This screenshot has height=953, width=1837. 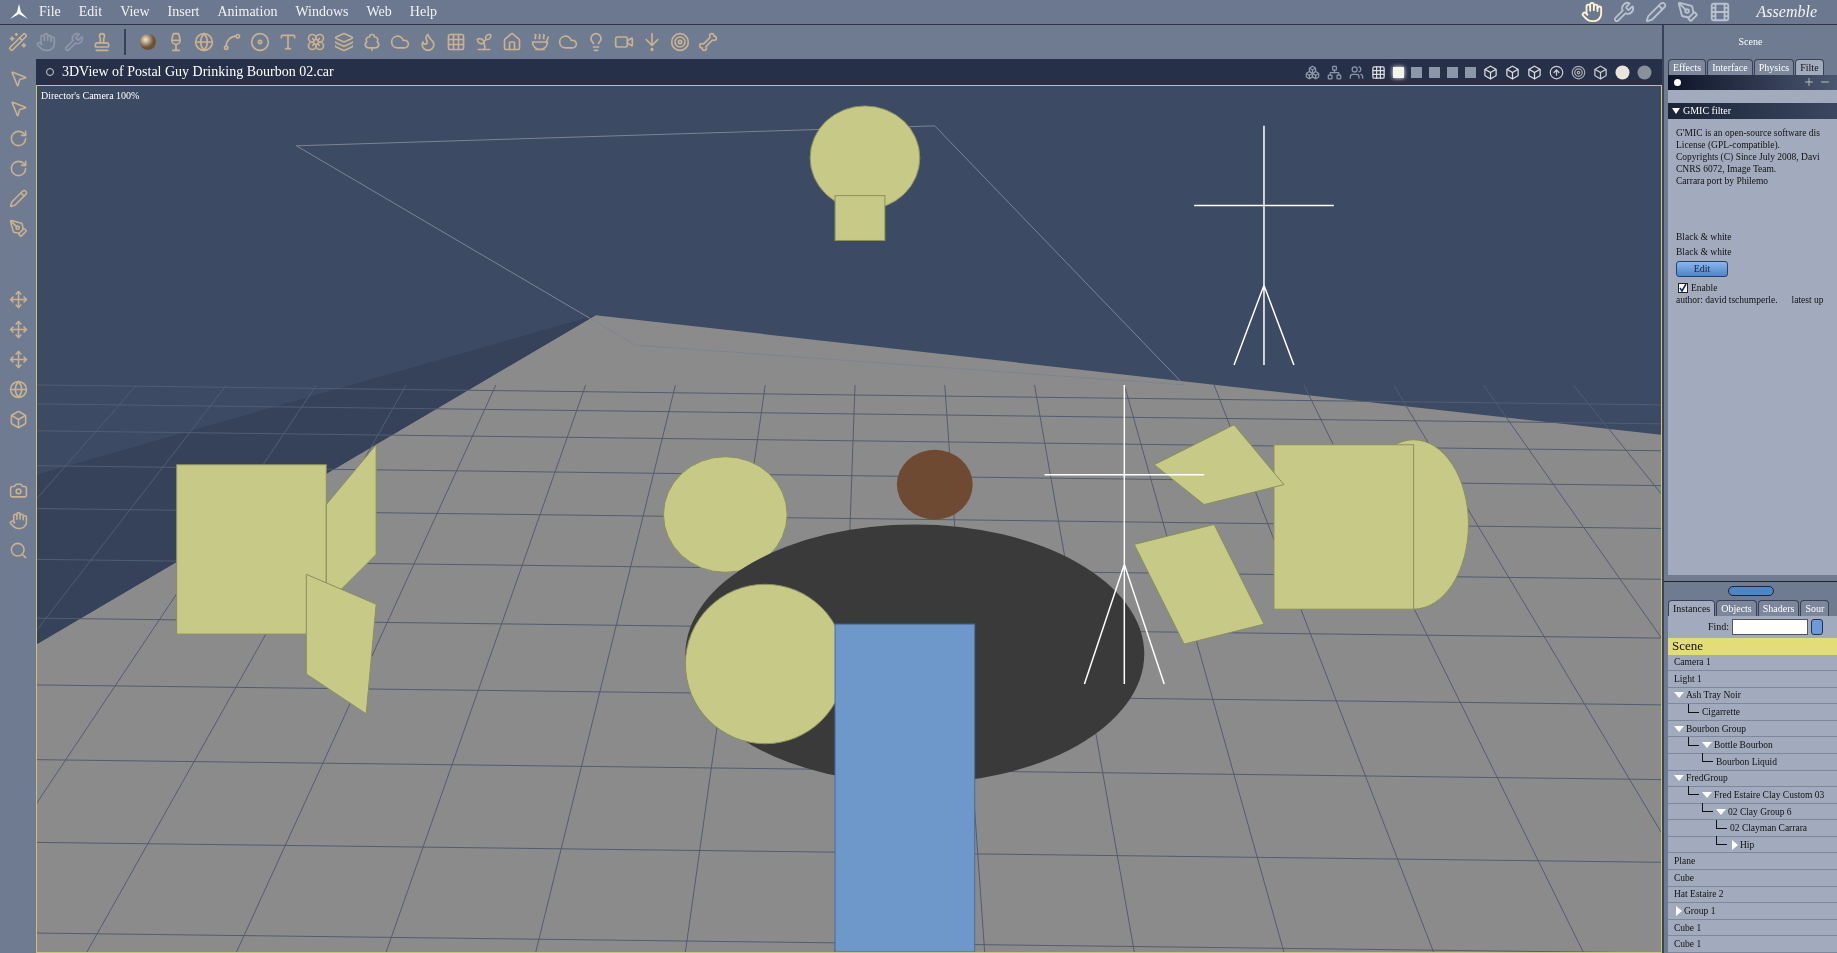 What do you see at coordinates (1752, 679) in the screenshot?
I see `tree-item: Light 1` at bounding box center [1752, 679].